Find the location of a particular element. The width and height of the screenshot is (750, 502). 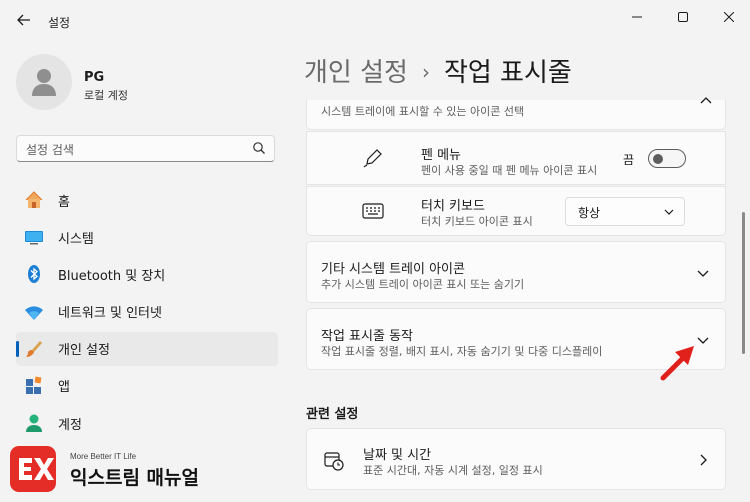

sidebar-item-network: 네트워크 및 인터넷 is located at coordinates (147, 312).